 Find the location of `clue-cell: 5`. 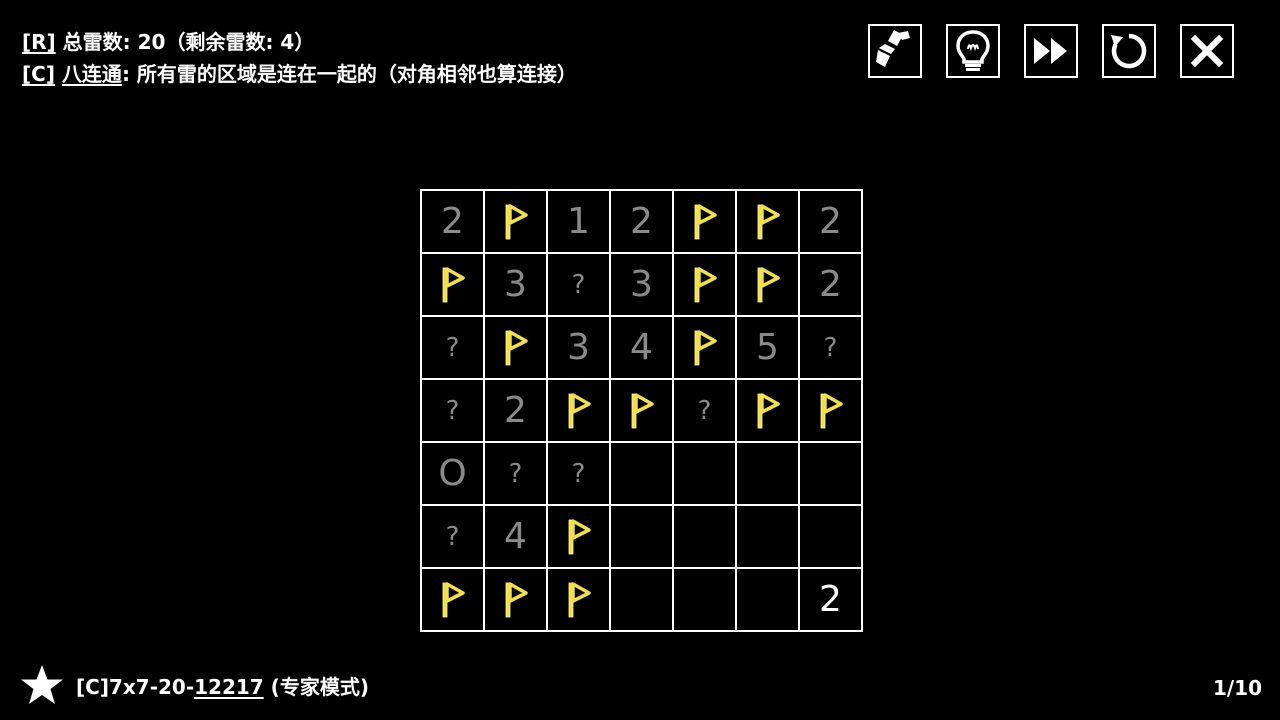

clue-cell: 5 is located at coordinates (767, 347).